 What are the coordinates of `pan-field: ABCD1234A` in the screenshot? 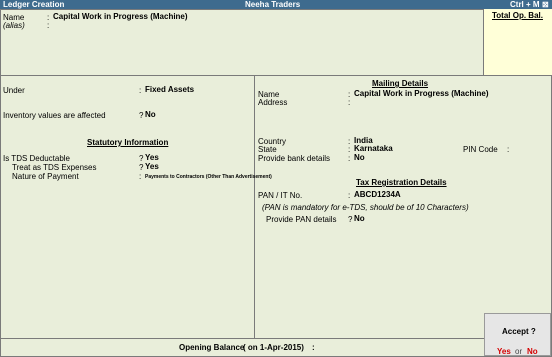 It's located at (377, 194).